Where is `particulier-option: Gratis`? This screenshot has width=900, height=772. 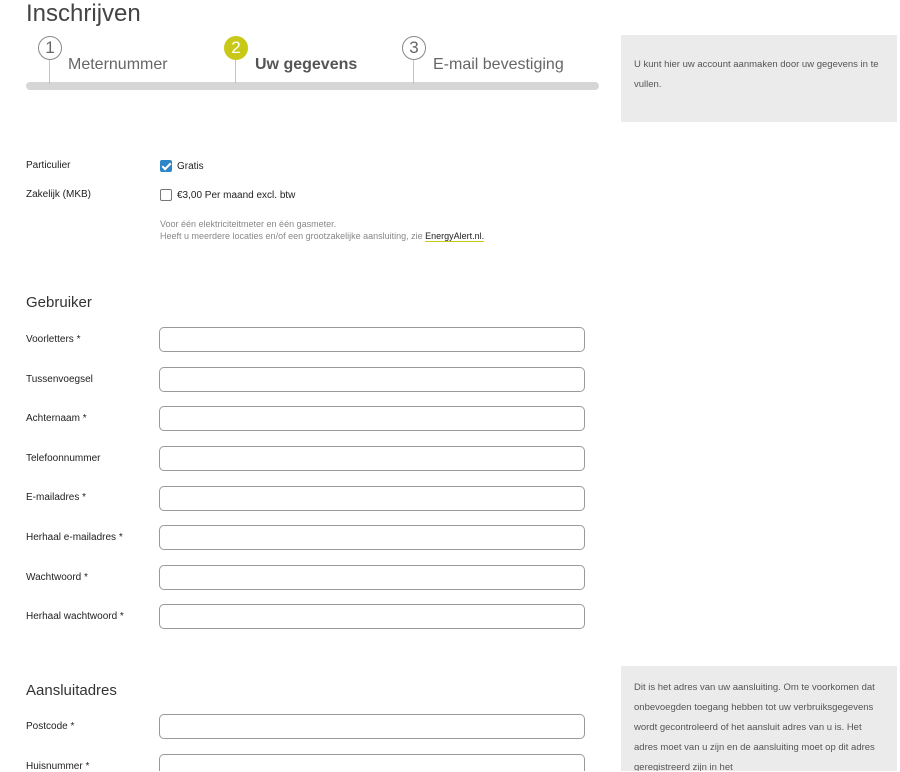
particulier-option: Gratis is located at coordinates (182, 166).